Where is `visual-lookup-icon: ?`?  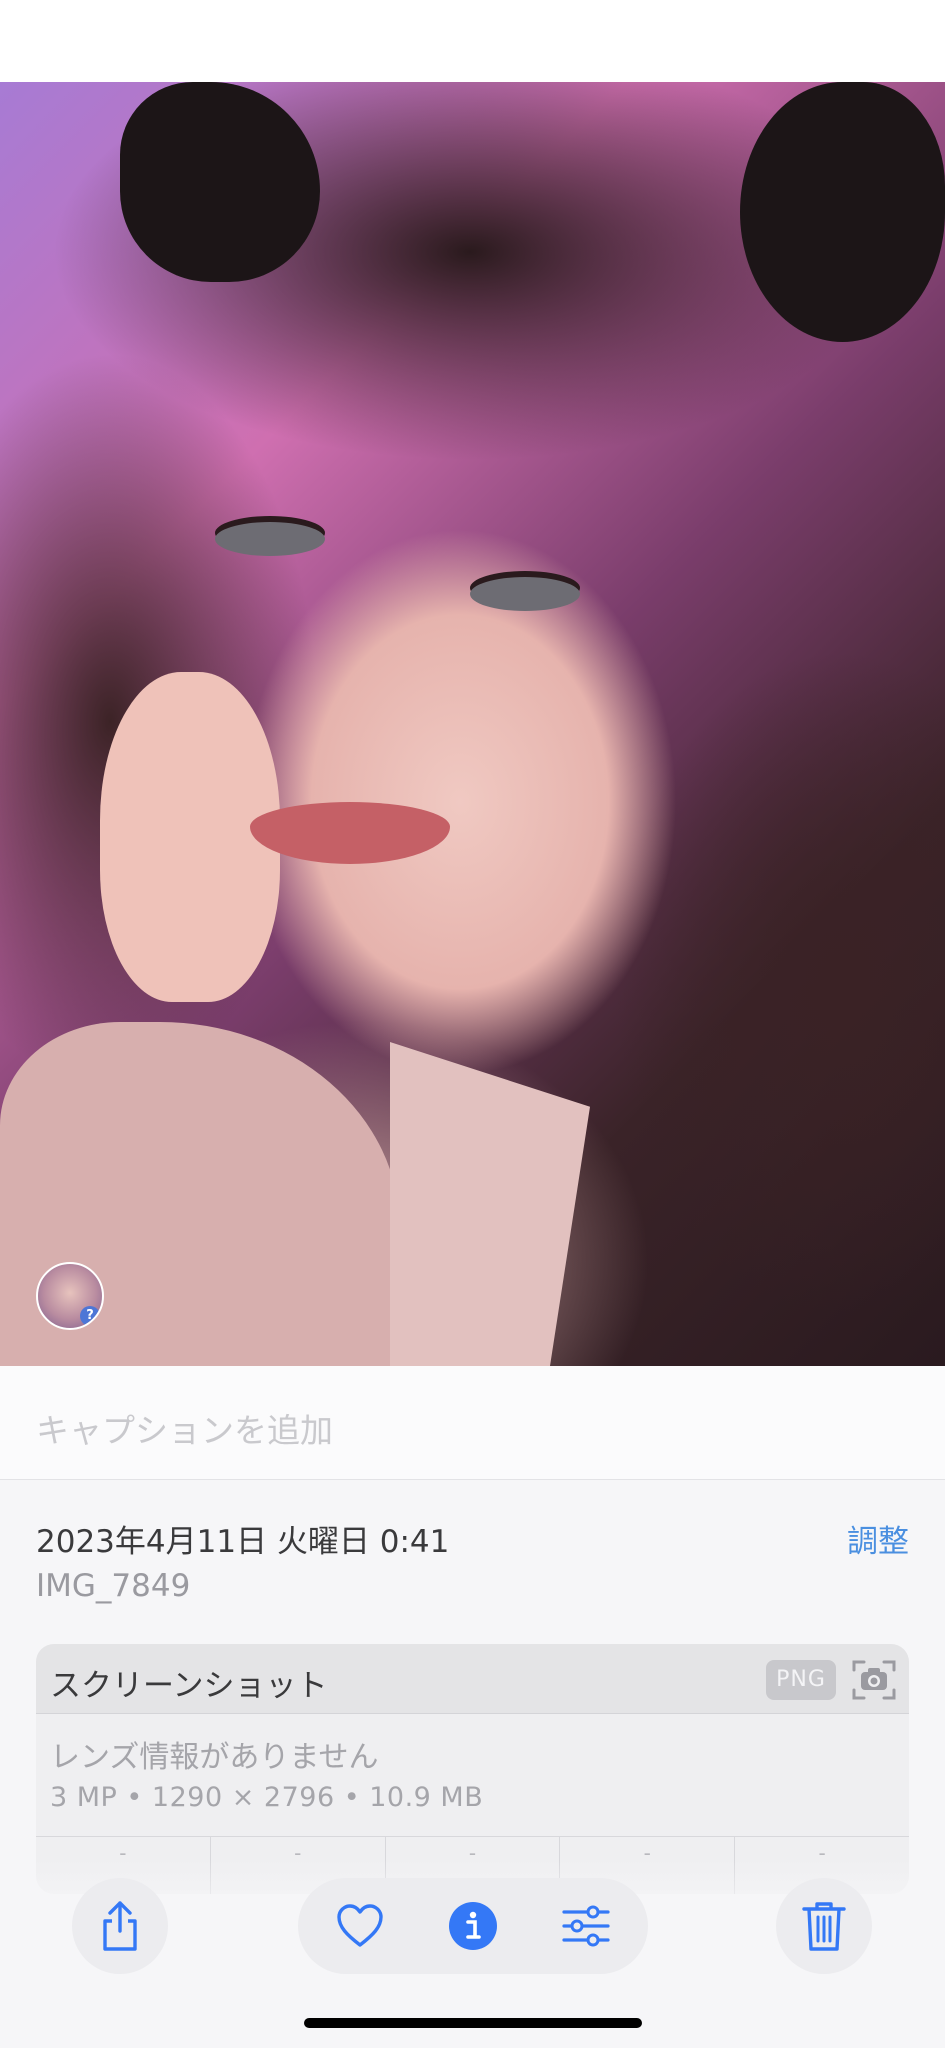 visual-lookup-icon: ? is located at coordinates (90, 1316).